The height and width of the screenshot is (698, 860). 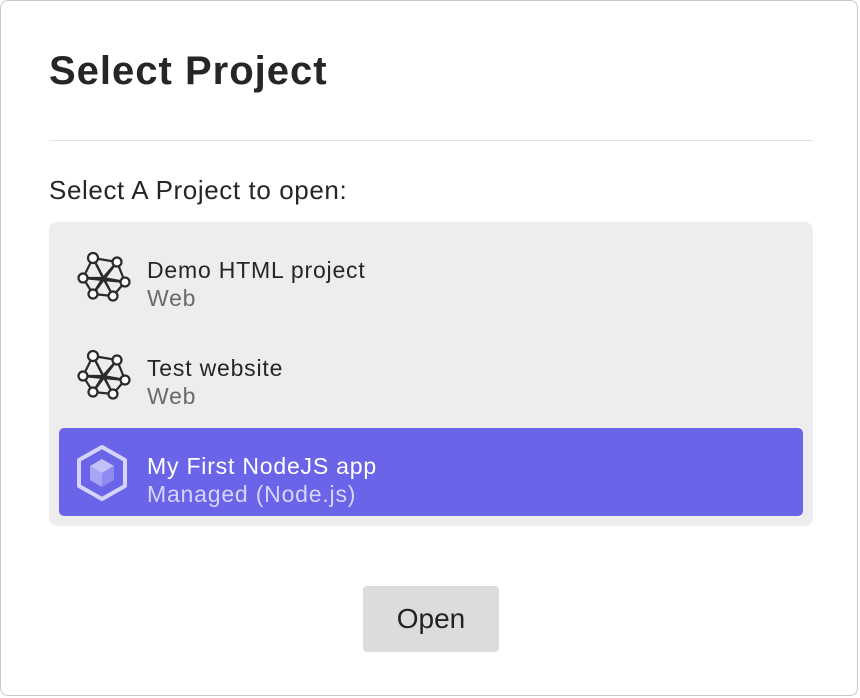 I want to click on project-item-test-website: Test website Web, so click(x=431, y=374).